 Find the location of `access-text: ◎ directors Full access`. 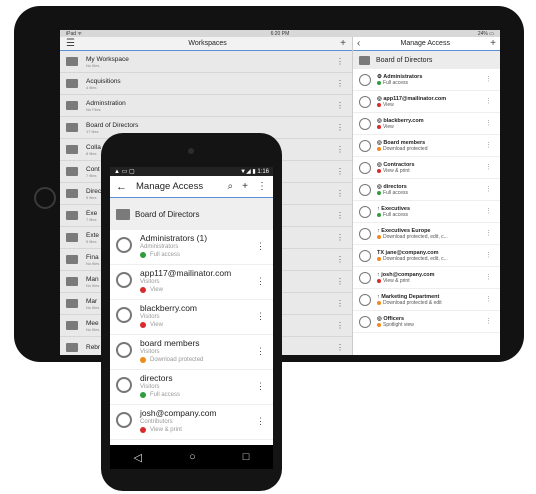

access-text: ◎ directors Full access is located at coordinates (392, 190).